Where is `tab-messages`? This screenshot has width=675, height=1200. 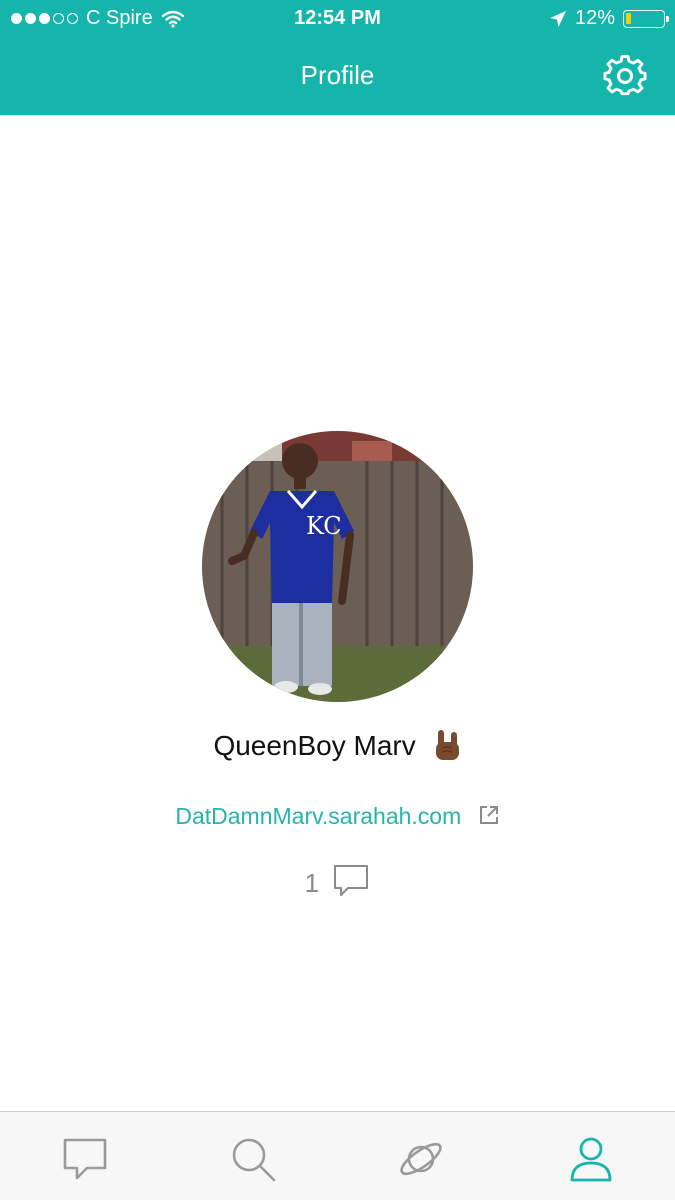
tab-messages is located at coordinates (85, 1159).